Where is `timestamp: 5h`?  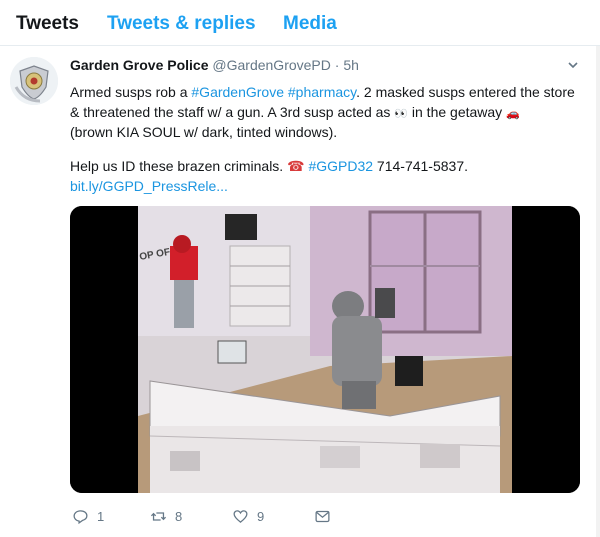
timestamp: 5h is located at coordinates (351, 65).